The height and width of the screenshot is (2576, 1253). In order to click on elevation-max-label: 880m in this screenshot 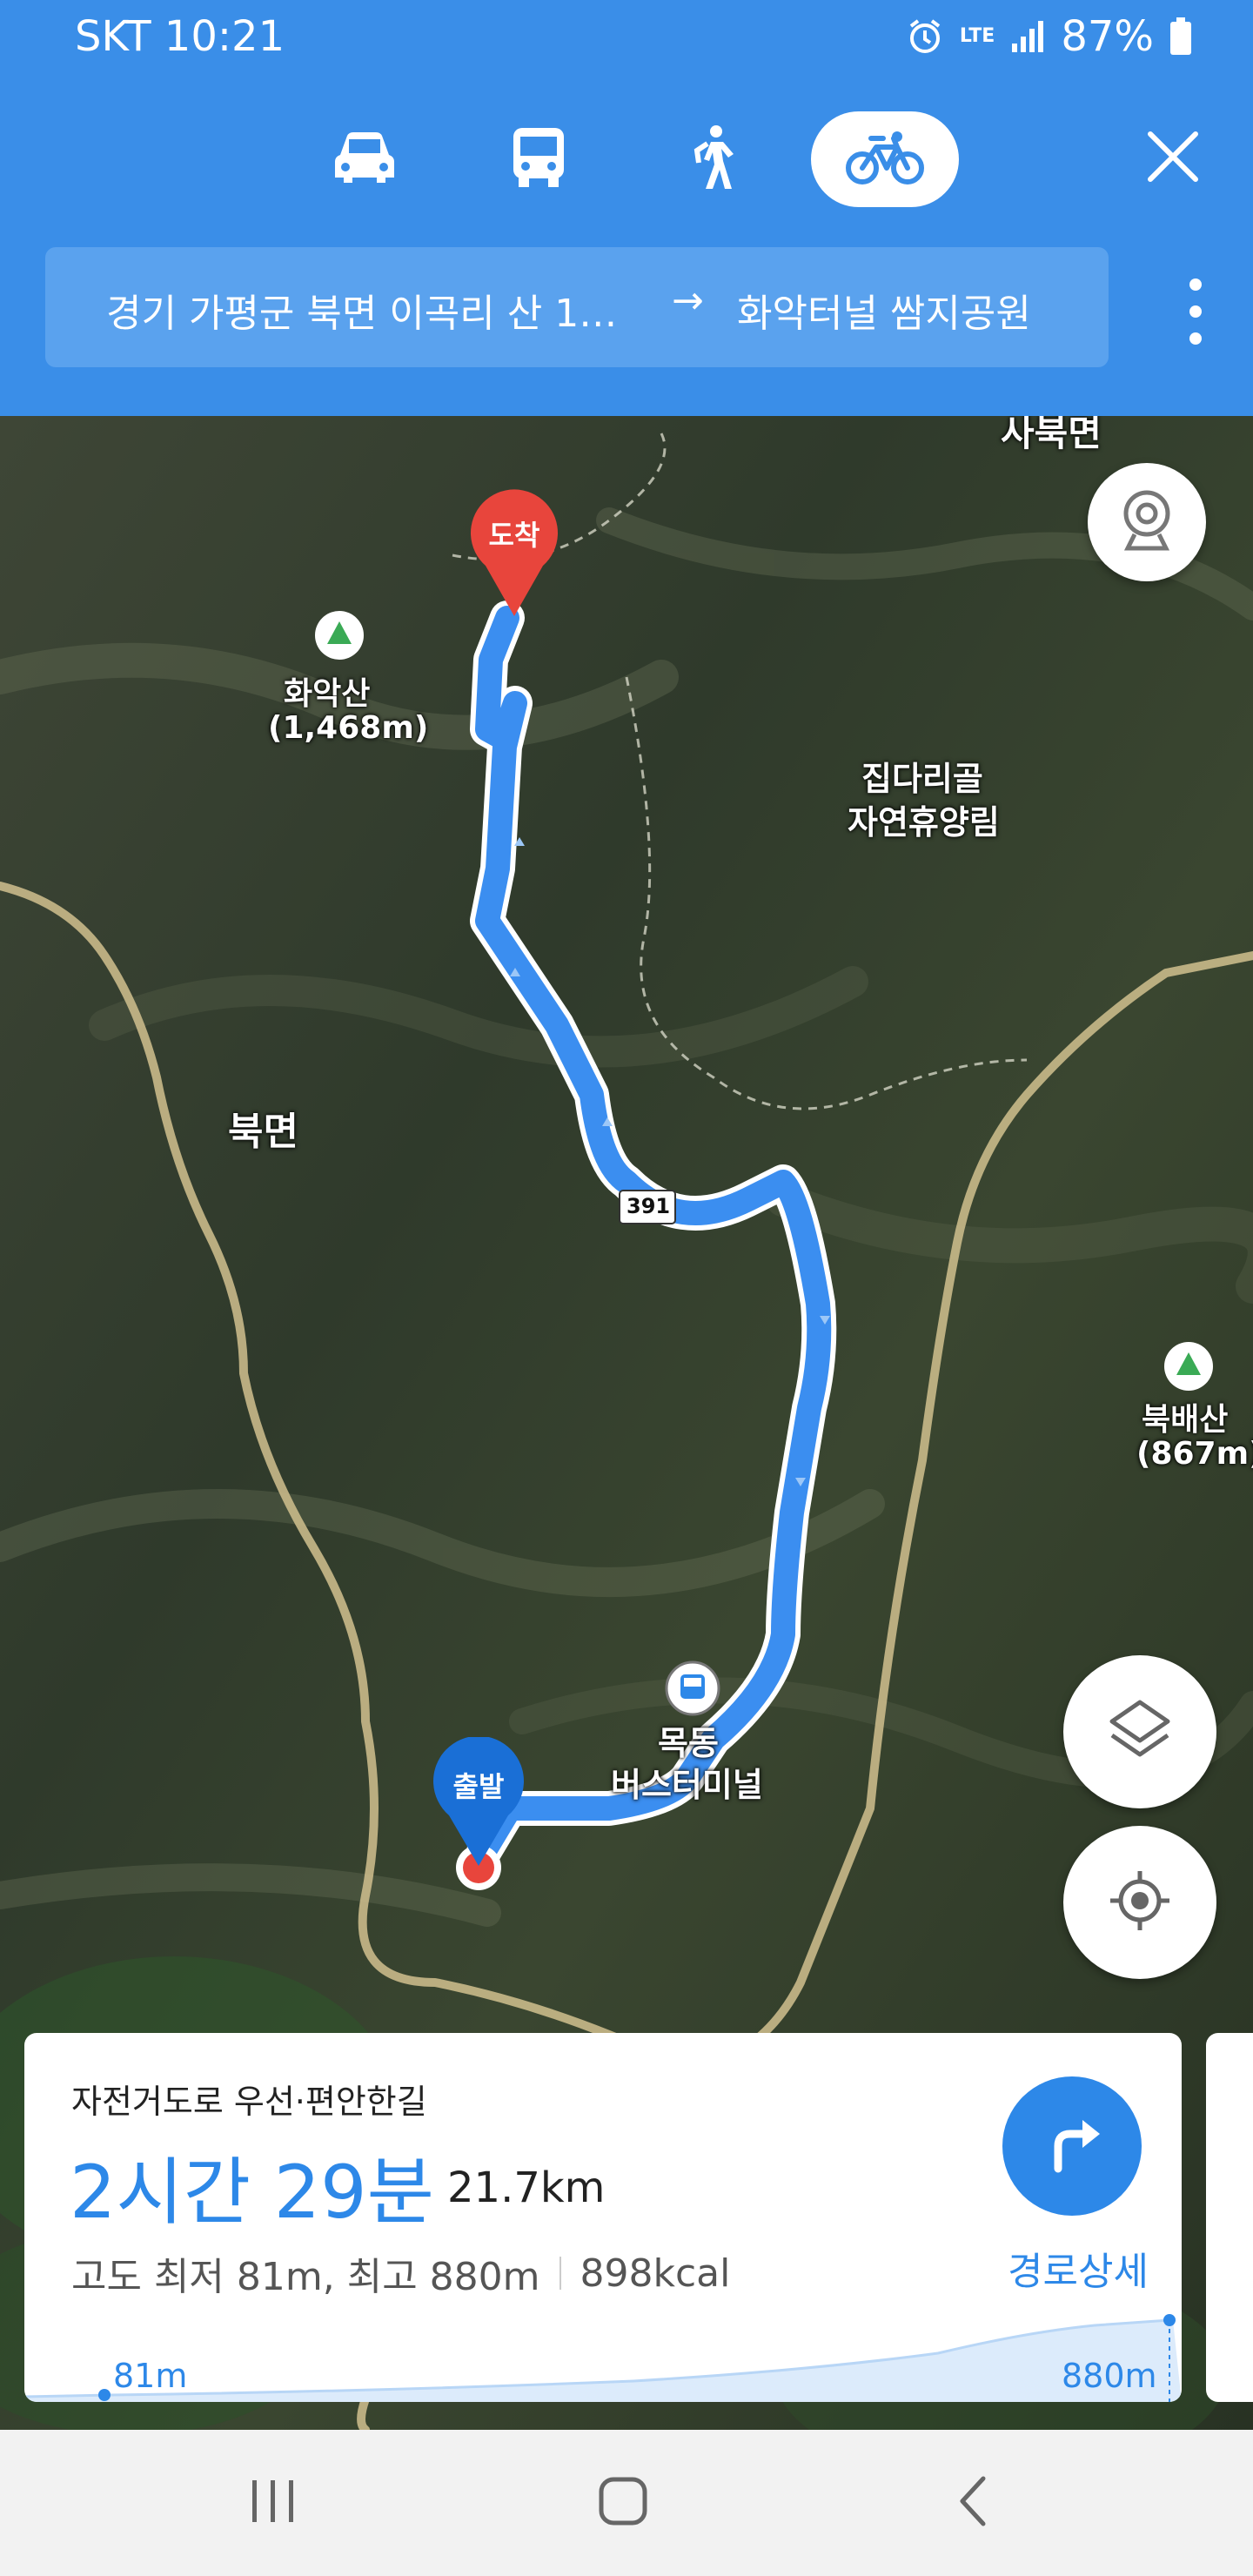, I will do `click(1109, 2376)`.